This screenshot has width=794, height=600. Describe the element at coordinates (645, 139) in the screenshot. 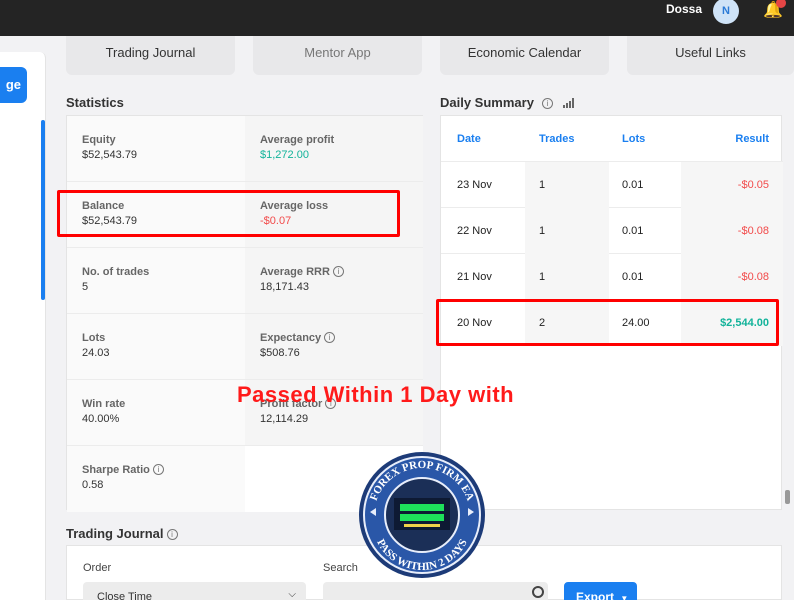

I see `column-header-lots: Lots` at that location.